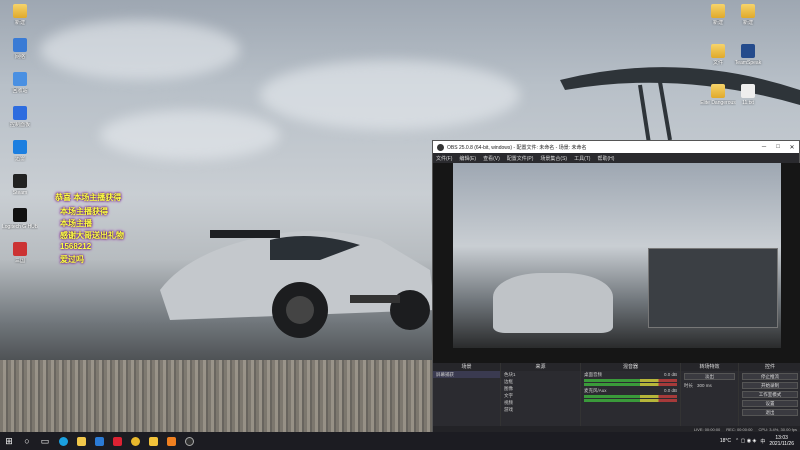  What do you see at coordinates (400, 441) in the screenshot?
I see `taskbar: ⊞ ○ ▭ 18°C ⌃ ▢ ◉ ◈ 中 13:03 2021/11/26` at bounding box center [400, 441].